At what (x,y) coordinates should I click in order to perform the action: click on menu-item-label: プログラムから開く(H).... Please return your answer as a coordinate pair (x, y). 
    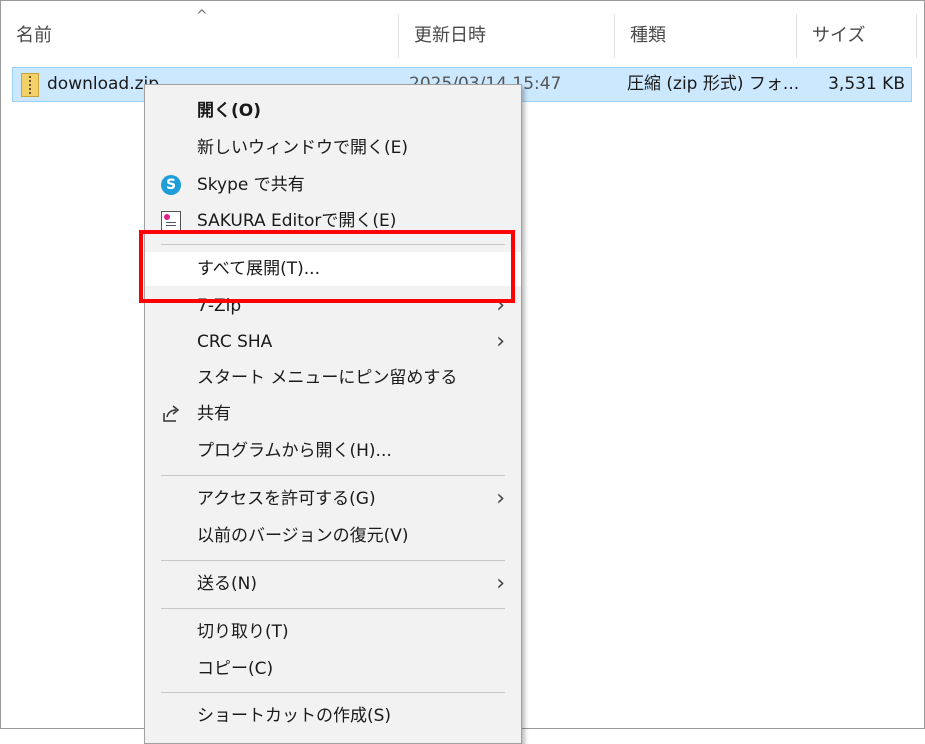
    Looking at the image, I should click on (294, 451).